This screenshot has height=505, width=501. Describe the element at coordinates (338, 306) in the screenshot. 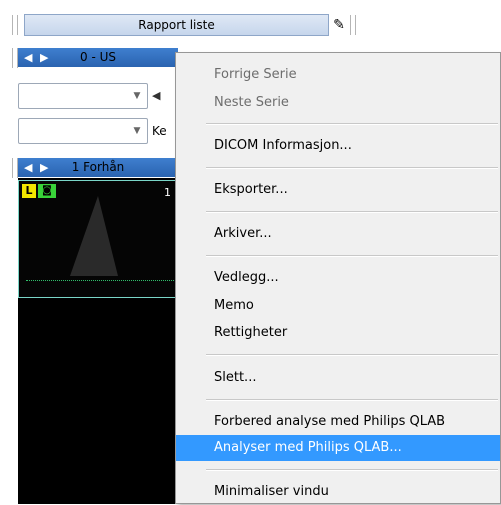

I see `menu-item-memo: Memo` at that location.